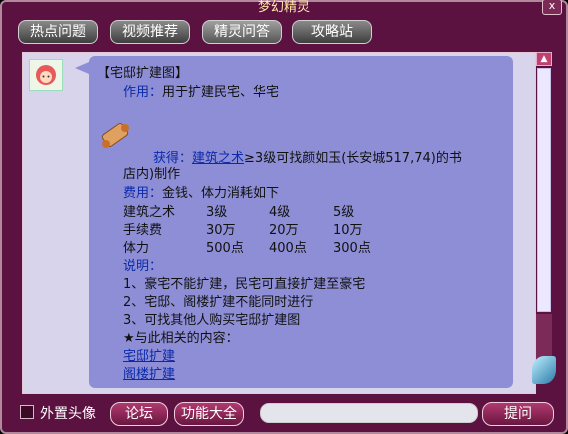 Image resolution: width=568 pixels, height=434 pixels. I want to click on table-cell: 20万, so click(284, 230).